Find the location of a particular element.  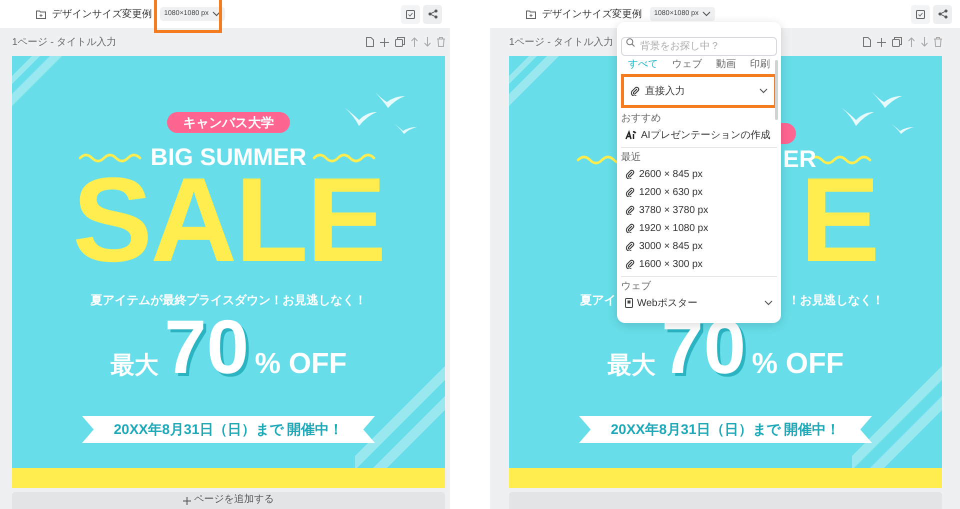

search-icon is located at coordinates (630, 42).